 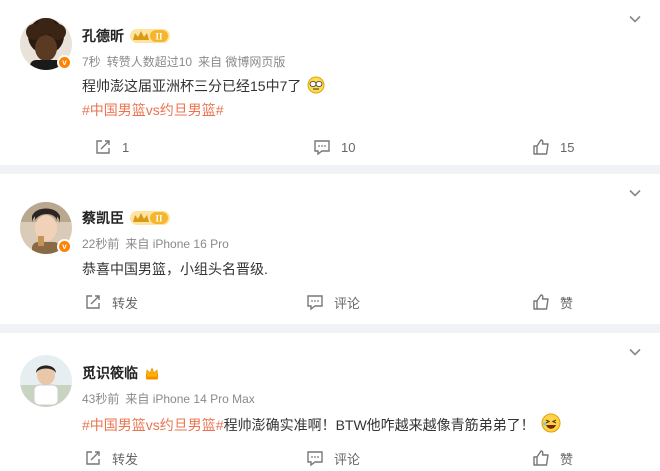 What do you see at coordinates (110, 373) in the screenshot?
I see `user-name: 觅识筱临` at bounding box center [110, 373].